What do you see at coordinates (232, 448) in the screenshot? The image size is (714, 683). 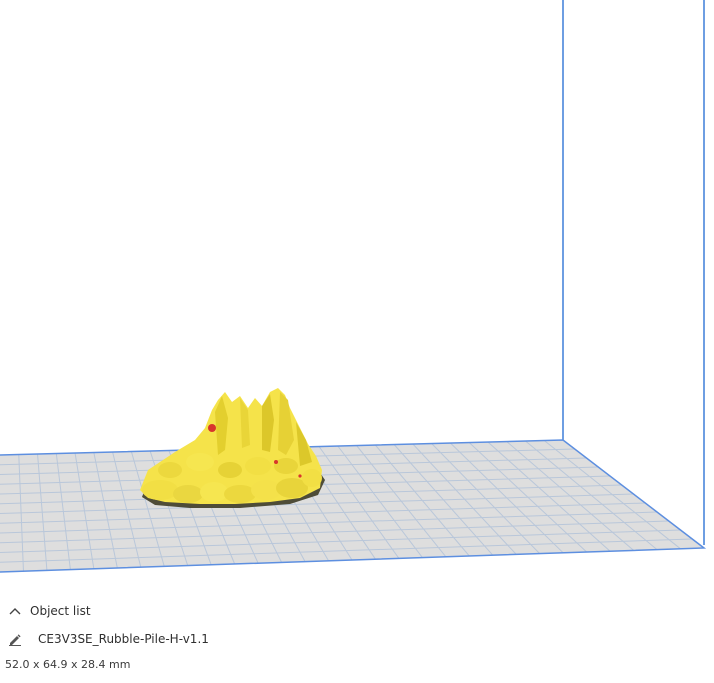 I see `rubble-pile-model` at bounding box center [232, 448].